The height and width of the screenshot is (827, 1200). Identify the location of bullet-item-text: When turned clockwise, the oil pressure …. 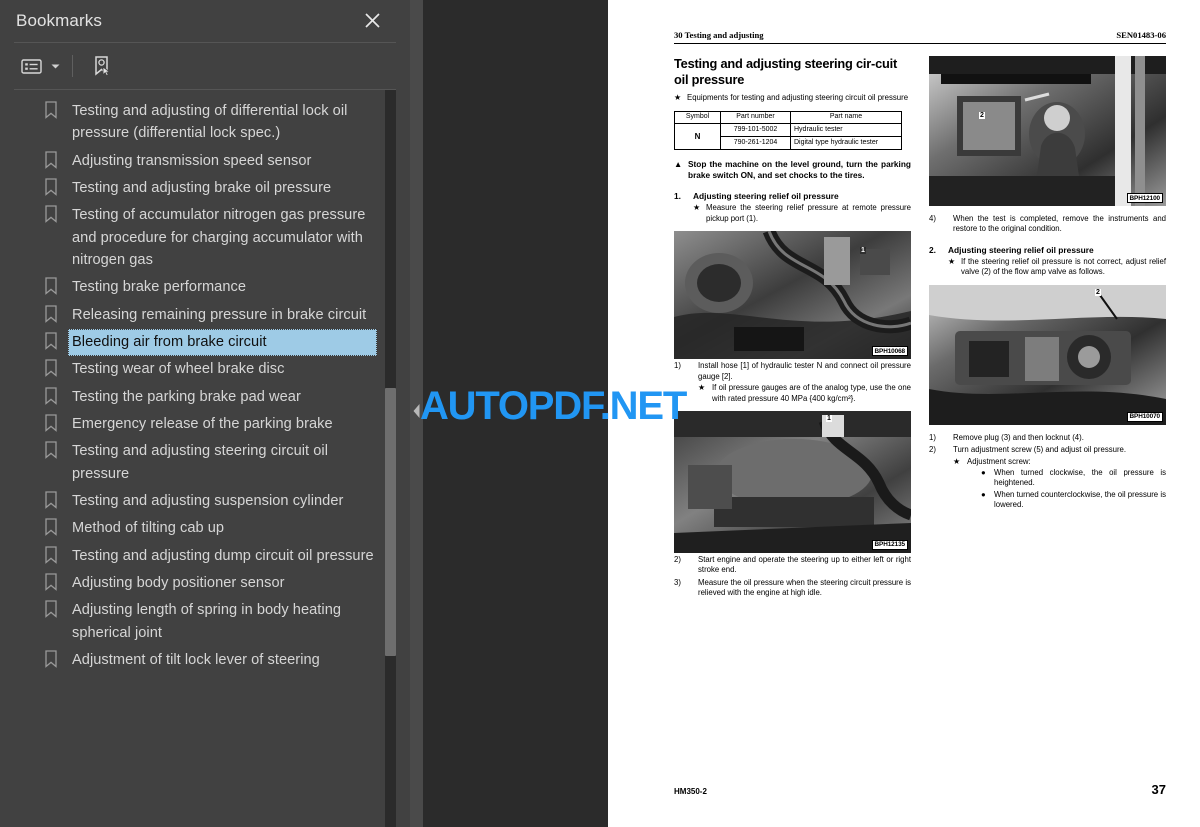
(1080, 477).